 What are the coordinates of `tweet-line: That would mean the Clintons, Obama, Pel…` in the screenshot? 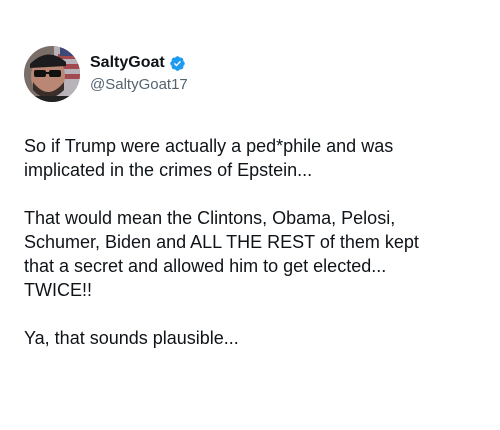 It's located at (210, 218).